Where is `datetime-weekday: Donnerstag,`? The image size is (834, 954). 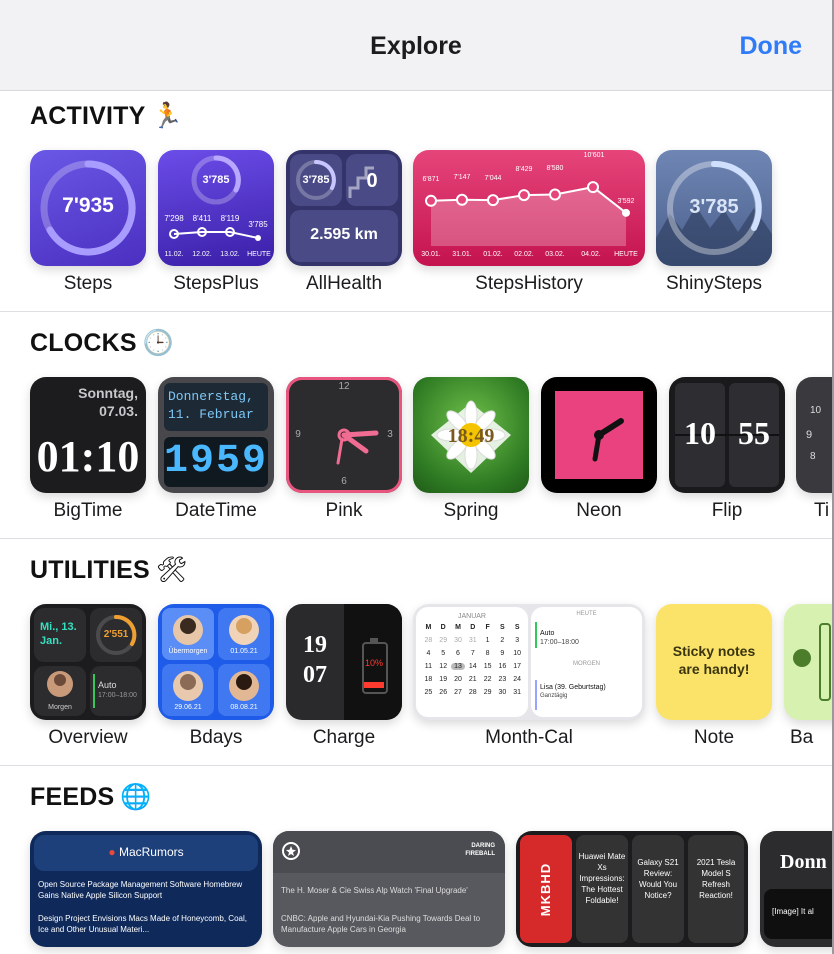
datetime-weekday: Donnerstag, is located at coordinates (211, 396).